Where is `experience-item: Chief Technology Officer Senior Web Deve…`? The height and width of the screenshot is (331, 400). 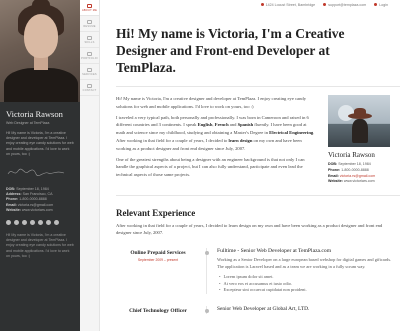
experience-item: Chief Technology Officer Senior Web Deve… is located at coordinates (258, 310).